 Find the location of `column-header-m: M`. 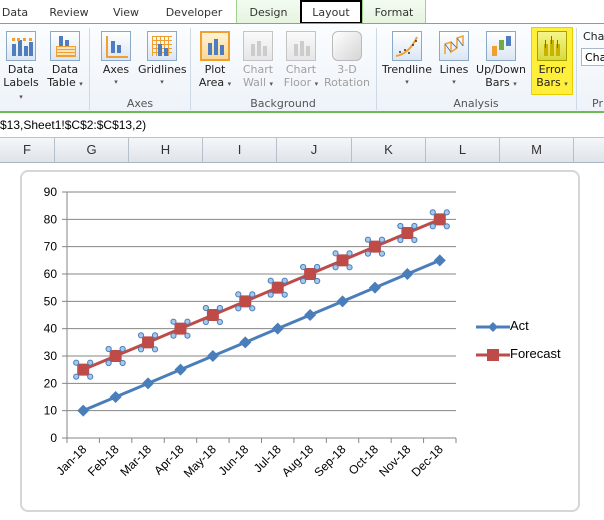

column-header-m: M is located at coordinates (537, 150).